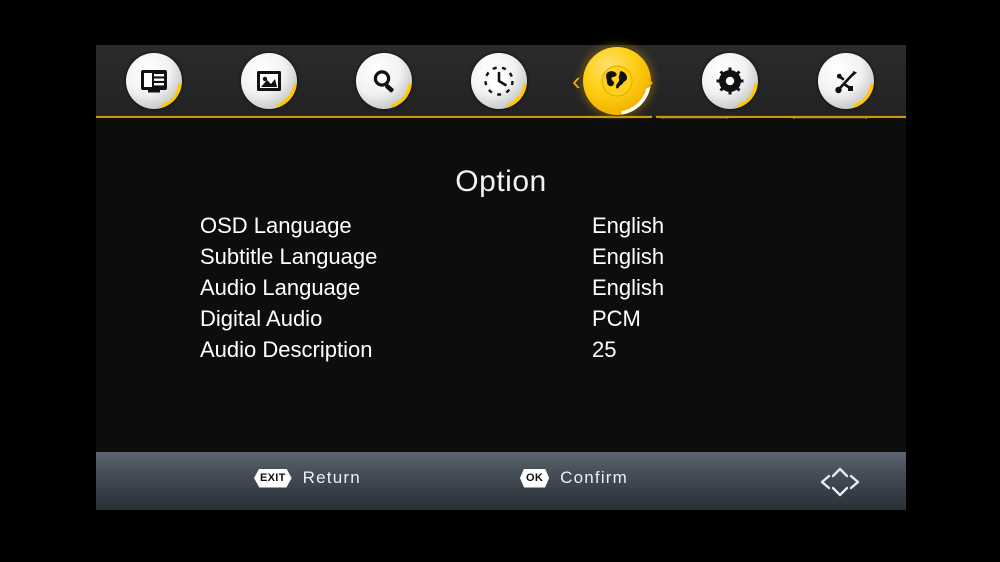  I want to click on menu-row-audio-language: Audio Language English, so click(501, 290).